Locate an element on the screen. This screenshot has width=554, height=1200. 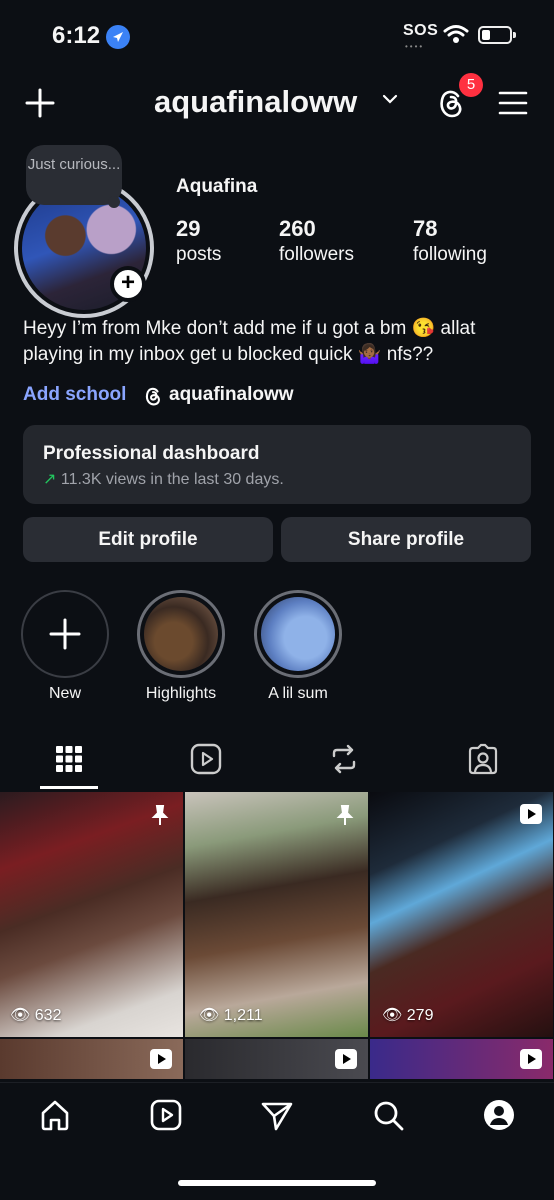
add-school-link: Add school is located at coordinates (74, 395).